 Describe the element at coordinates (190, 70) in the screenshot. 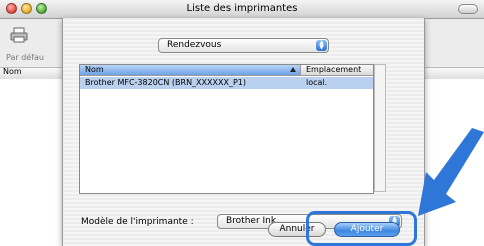

I see `column-header-name: Nom` at that location.